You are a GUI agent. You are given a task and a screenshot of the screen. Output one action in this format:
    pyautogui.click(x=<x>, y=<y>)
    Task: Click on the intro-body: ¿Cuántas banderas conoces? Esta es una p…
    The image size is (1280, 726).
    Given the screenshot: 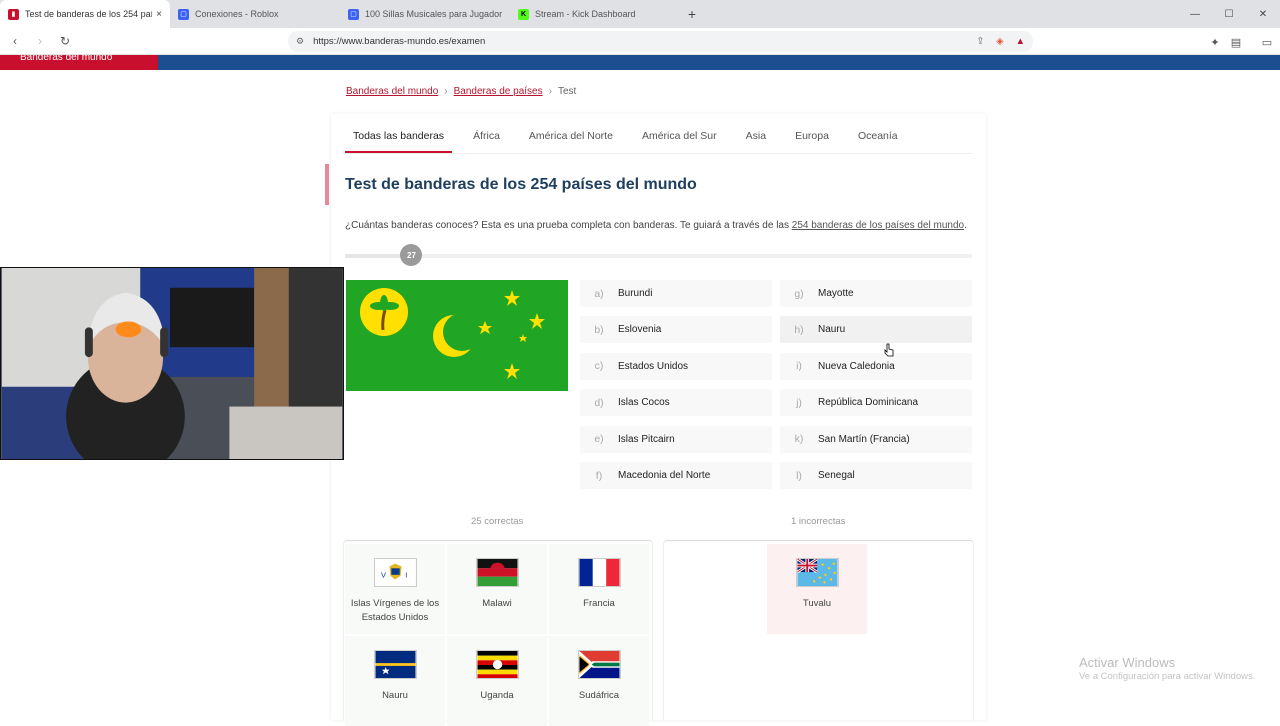 What is the action you would take?
    pyautogui.click(x=568, y=225)
    